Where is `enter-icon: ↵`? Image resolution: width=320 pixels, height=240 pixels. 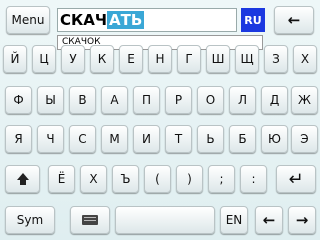
enter-icon: ↵ is located at coordinates (296, 179).